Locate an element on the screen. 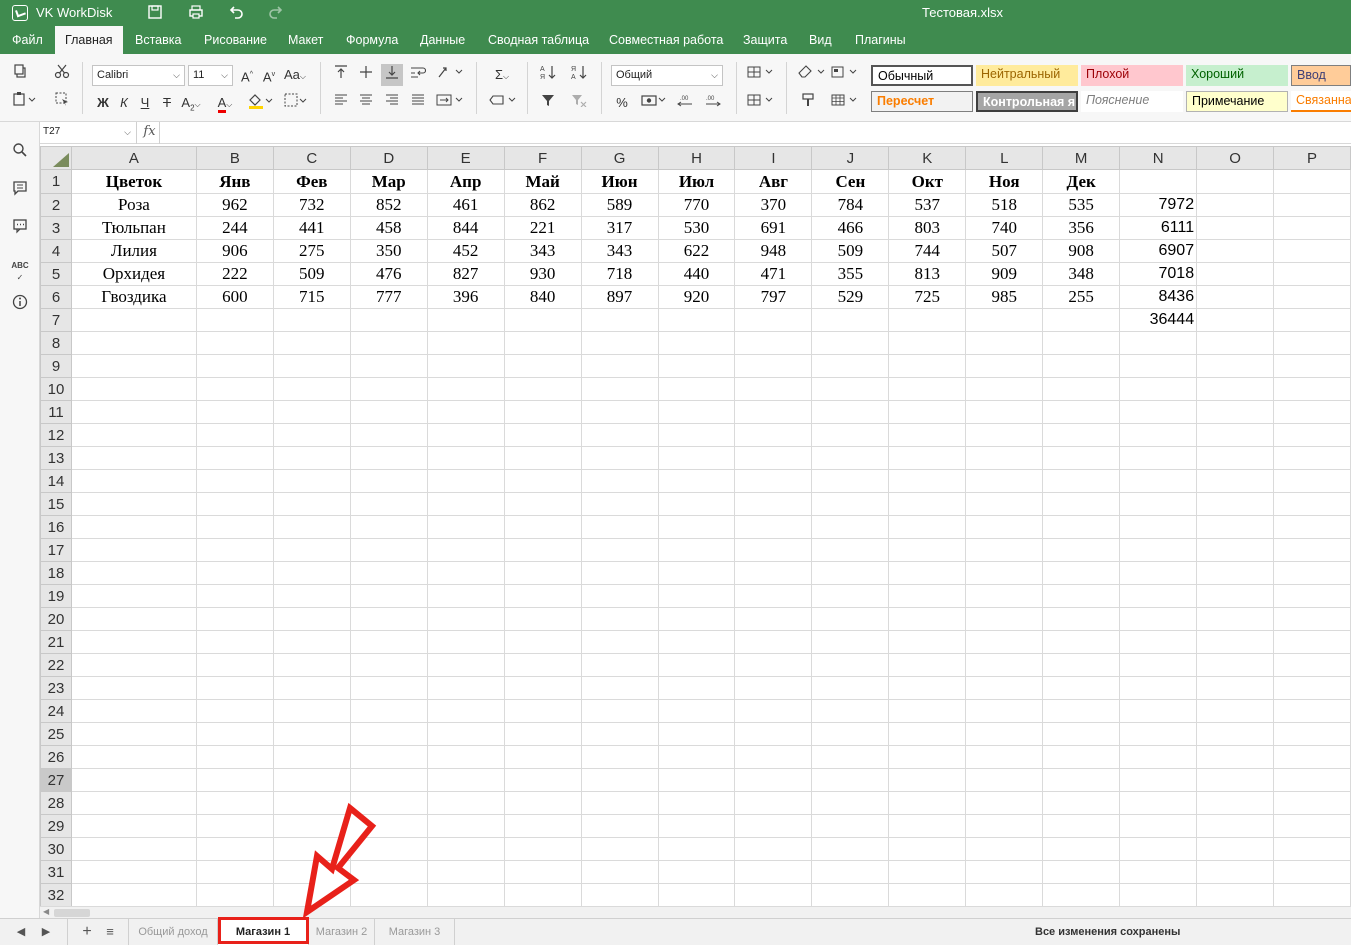 The height and width of the screenshot is (945, 1351). row-header: 5 is located at coordinates (56, 274).